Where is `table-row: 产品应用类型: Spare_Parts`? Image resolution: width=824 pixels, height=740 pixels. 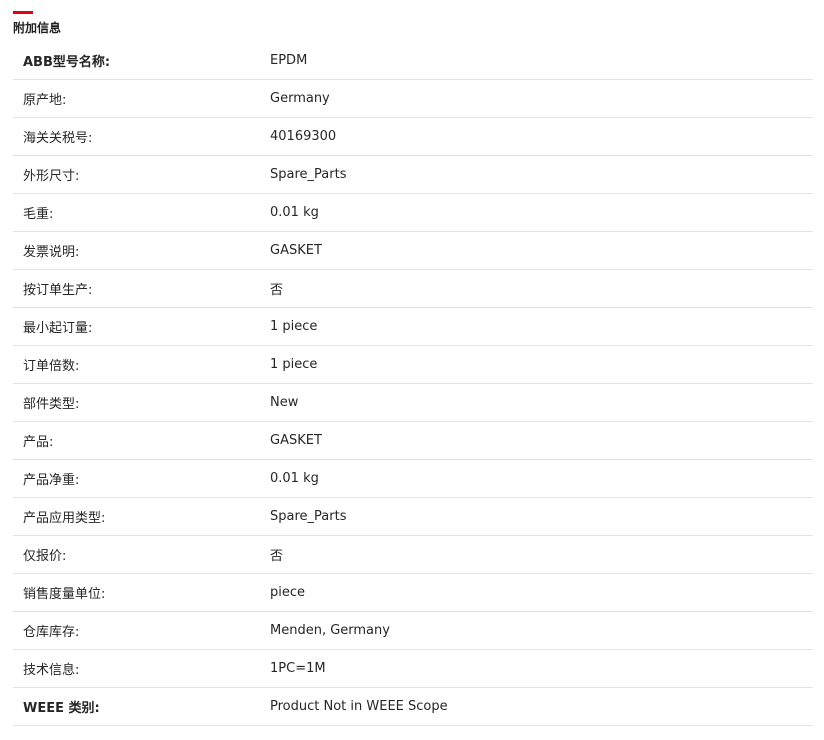
table-row: 产品应用类型: Spare_Parts is located at coordinates (413, 517).